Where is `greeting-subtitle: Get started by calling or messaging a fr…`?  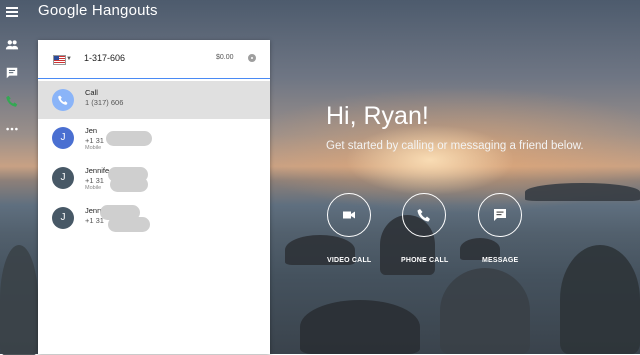 greeting-subtitle: Get started by calling or messaging a fr… is located at coordinates (455, 146).